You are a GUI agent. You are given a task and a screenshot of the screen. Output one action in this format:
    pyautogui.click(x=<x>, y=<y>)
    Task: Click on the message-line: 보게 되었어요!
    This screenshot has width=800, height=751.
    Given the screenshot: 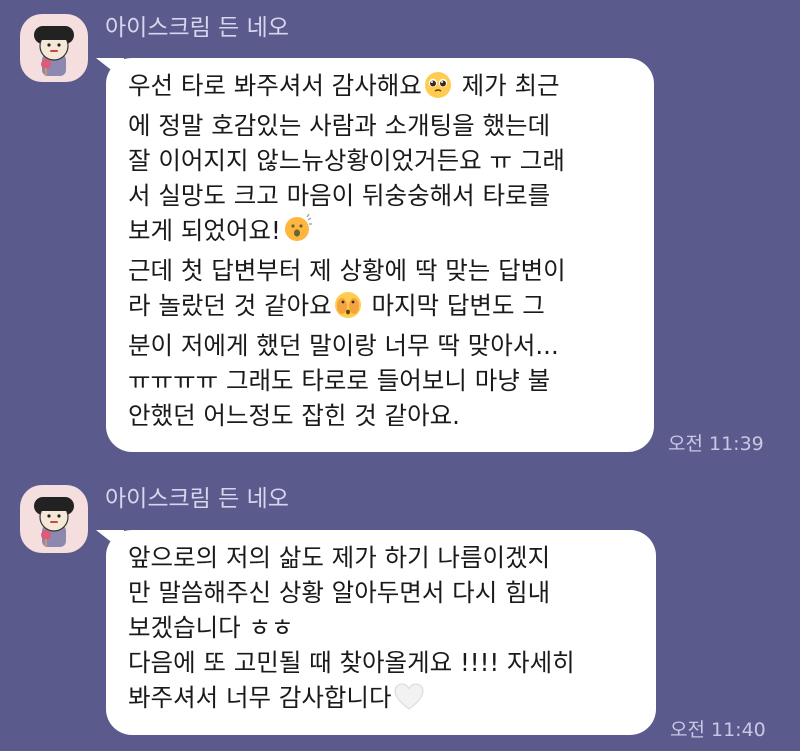 What is the action you would take?
    pyautogui.click(x=380, y=233)
    